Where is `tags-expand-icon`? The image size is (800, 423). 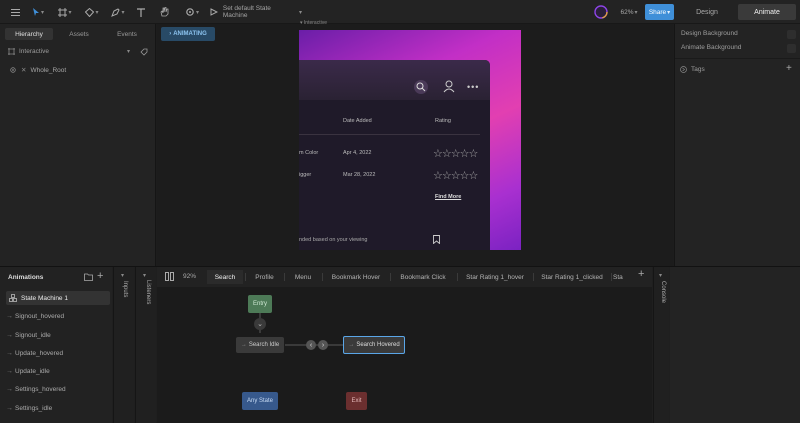 tags-expand-icon is located at coordinates (683, 69).